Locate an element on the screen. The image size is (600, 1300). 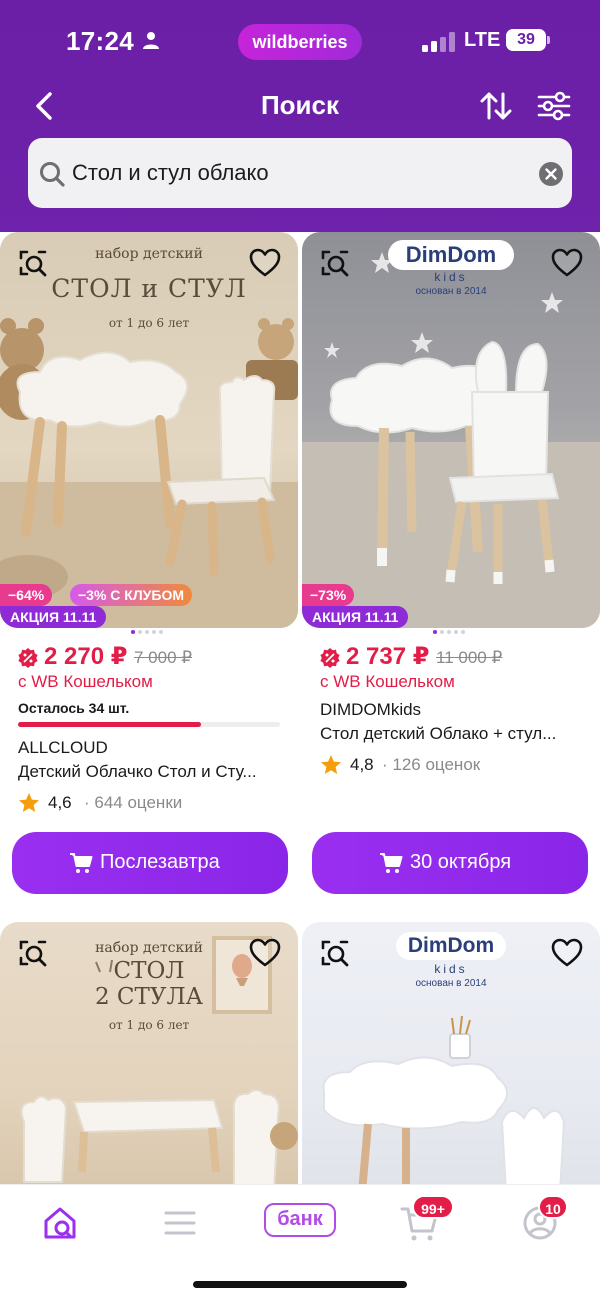
status-bar: 17:24 wildberries LTE 39 is located at coordinates (300, 42).